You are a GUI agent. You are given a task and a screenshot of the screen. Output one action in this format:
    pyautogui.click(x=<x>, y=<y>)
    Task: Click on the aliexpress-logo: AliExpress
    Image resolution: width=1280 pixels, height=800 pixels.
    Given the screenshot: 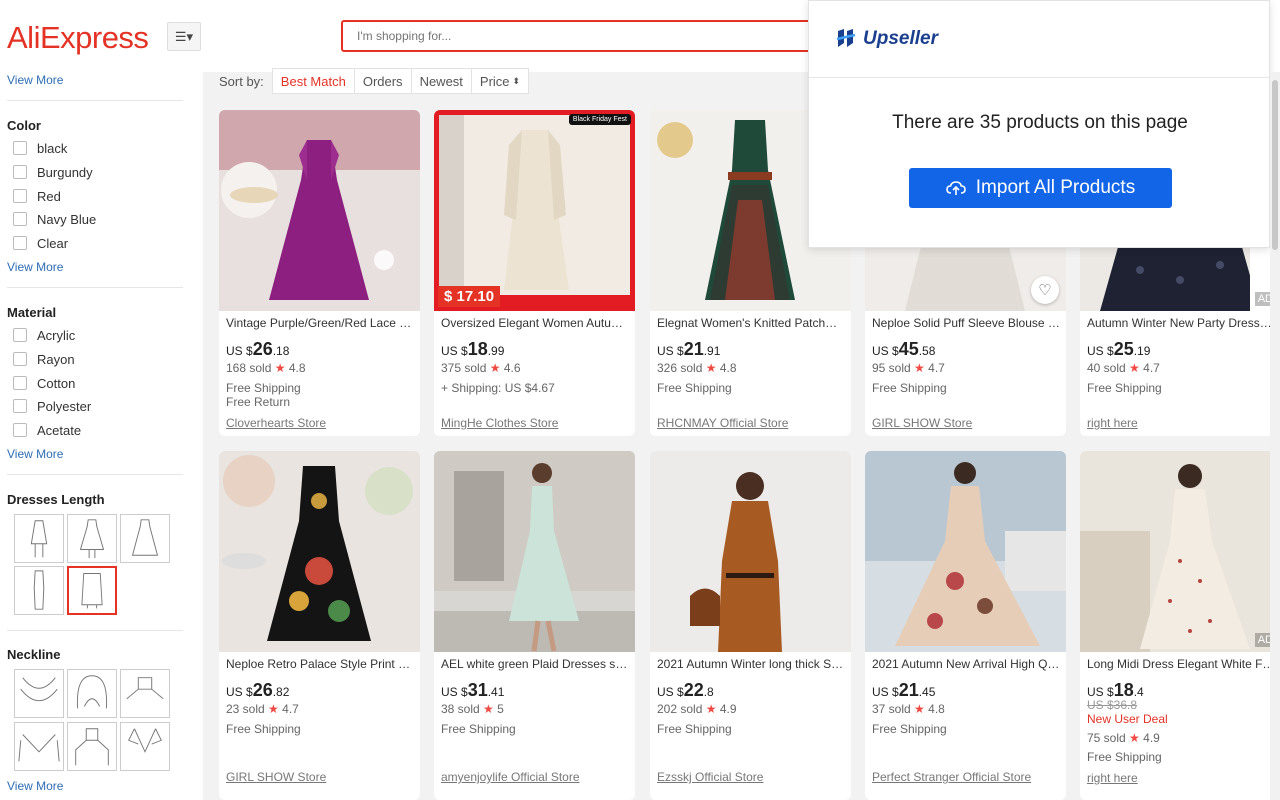 What is the action you would take?
    pyautogui.click(x=78, y=38)
    